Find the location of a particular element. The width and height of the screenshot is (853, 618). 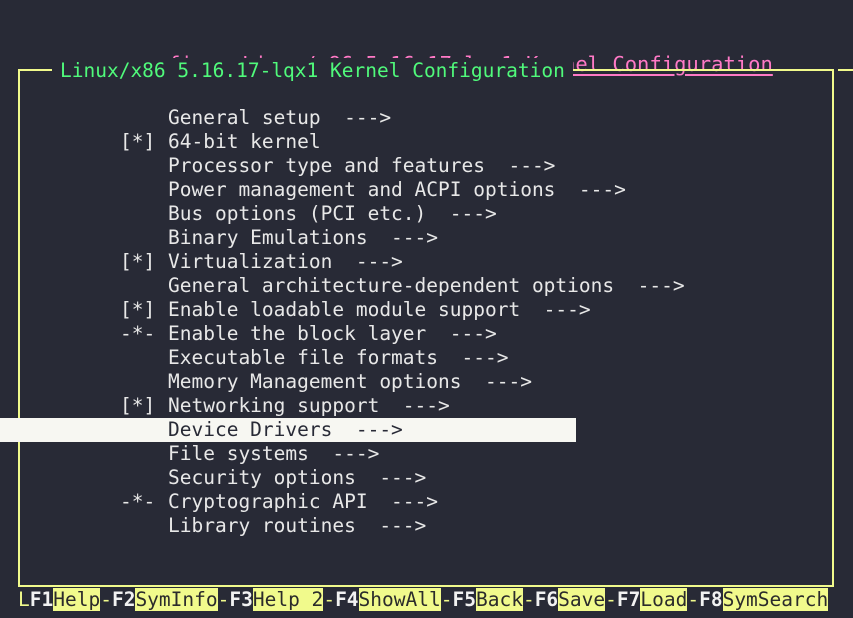

fnkey-f5-key: F5 is located at coordinates (463, 599).